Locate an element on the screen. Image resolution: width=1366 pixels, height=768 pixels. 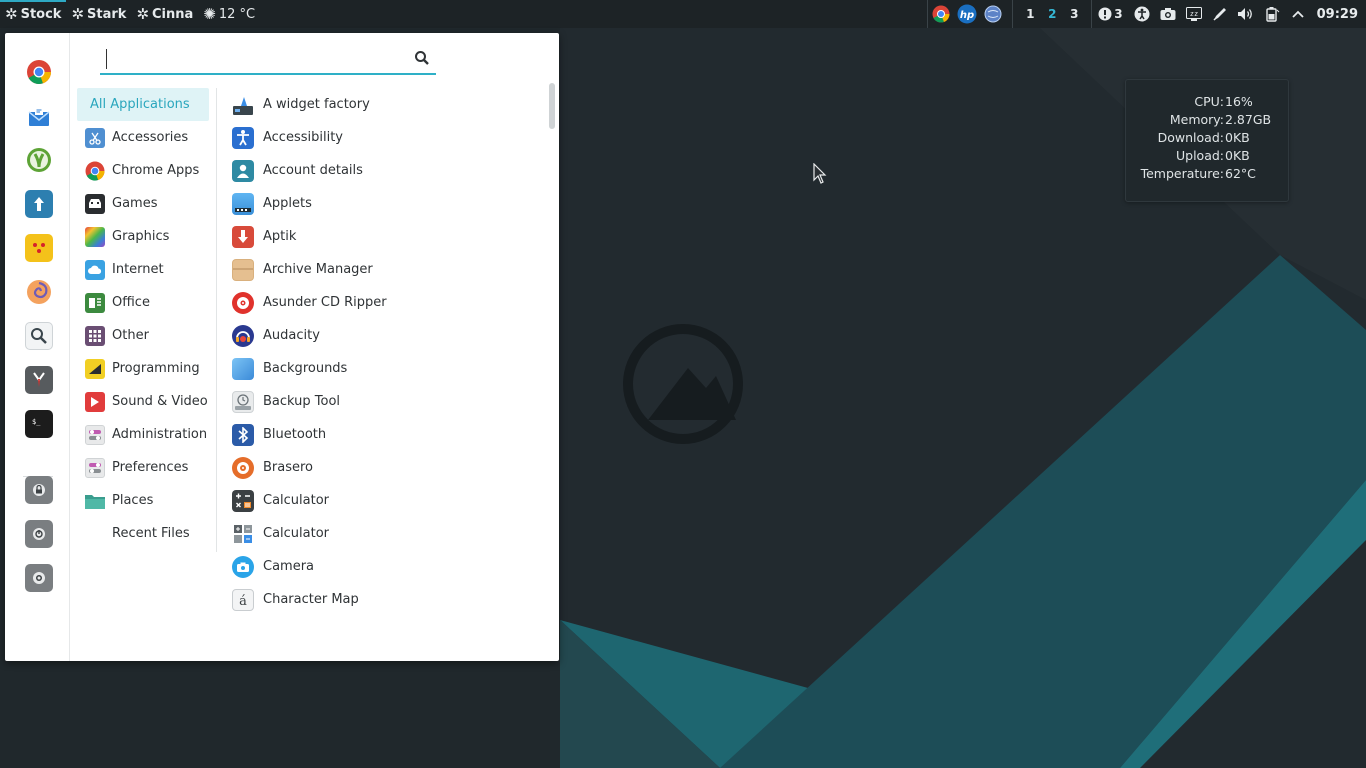
sysmon-row-upload: Upload: 0KB is located at coordinates (1212, 155).